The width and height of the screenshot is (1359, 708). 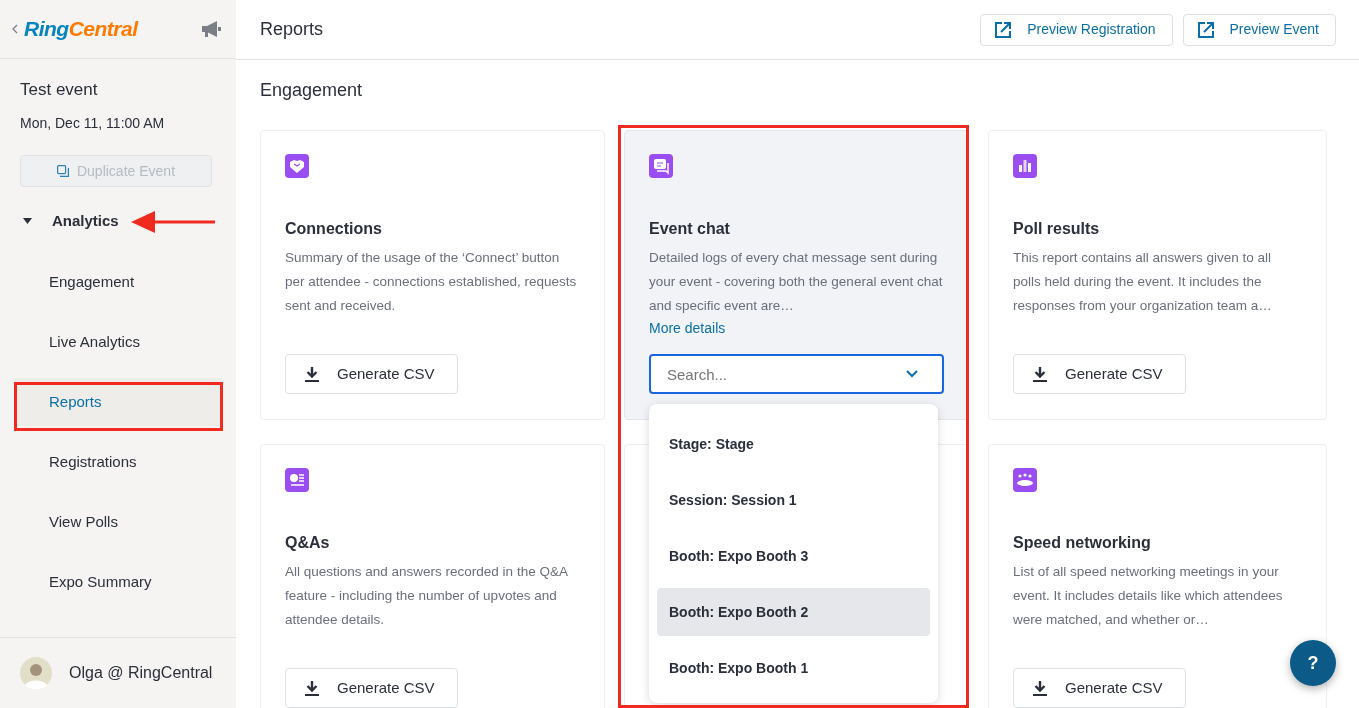 What do you see at coordinates (1082, 543) in the screenshot?
I see `card-title: Speed networking` at bounding box center [1082, 543].